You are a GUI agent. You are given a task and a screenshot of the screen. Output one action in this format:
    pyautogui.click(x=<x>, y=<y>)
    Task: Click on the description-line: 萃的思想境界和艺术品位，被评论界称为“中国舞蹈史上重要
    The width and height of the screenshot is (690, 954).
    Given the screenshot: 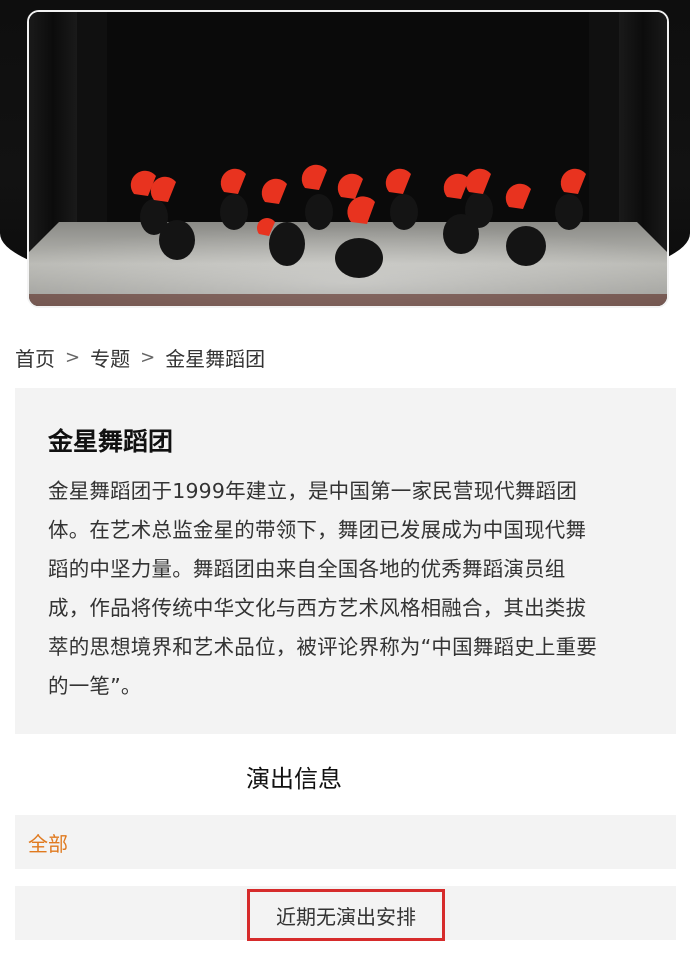 What is the action you would take?
    pyautogui.click(x=323, y=647)
    